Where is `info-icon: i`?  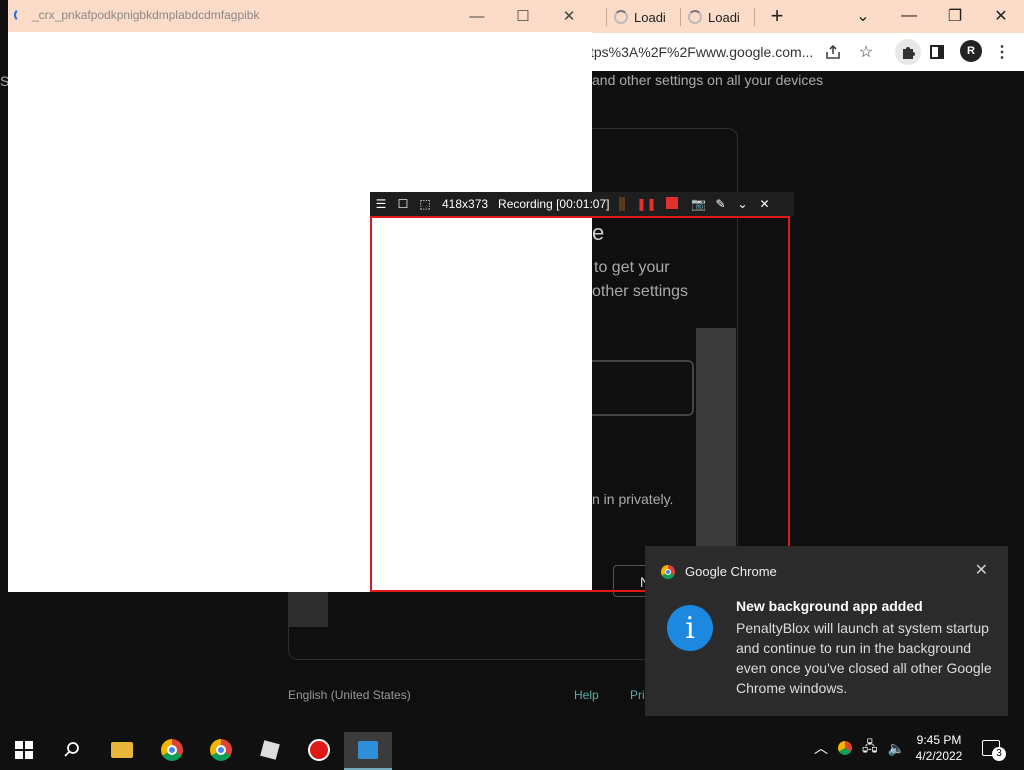
info-icon: i is located at coordinates (690, 628).